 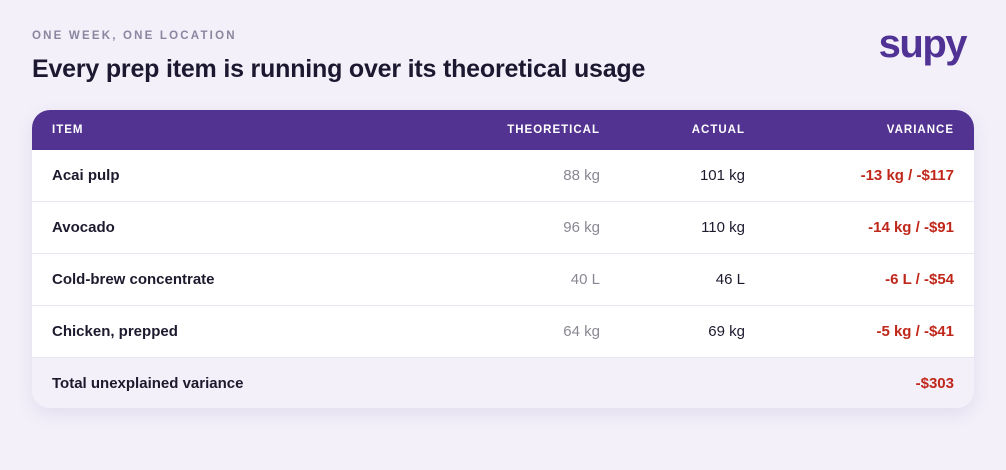 What do you see at coordinates (911, 227) in the screenshot?
I see `variance-value: -14 kg / -$91` at bounding box center [911, 227].